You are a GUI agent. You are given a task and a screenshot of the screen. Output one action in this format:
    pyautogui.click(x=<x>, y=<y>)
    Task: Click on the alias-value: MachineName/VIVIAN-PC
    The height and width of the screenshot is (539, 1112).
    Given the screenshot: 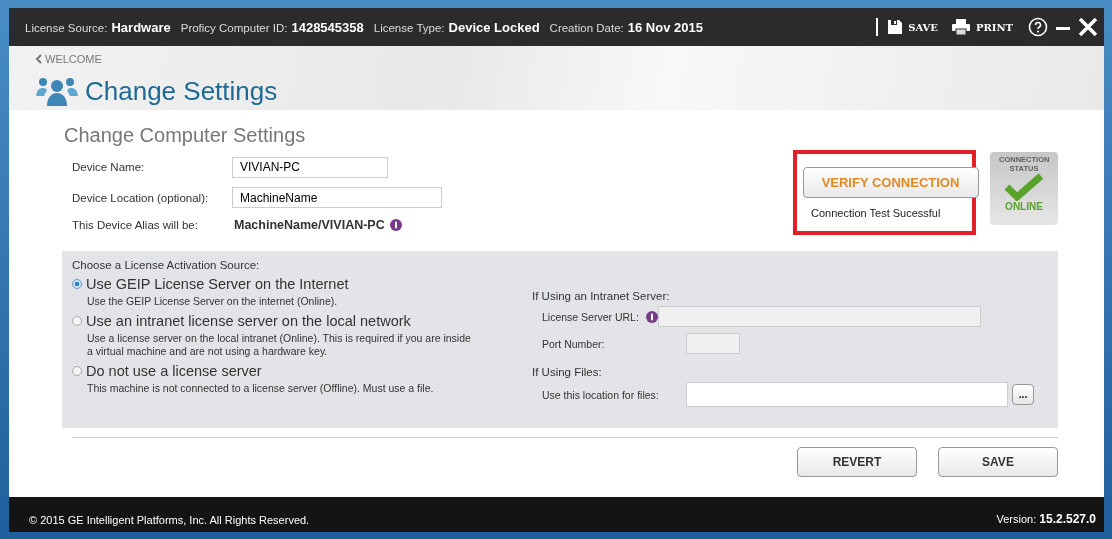 What is the action you would take?
    pyautogui.click(x=309, y=225)
    